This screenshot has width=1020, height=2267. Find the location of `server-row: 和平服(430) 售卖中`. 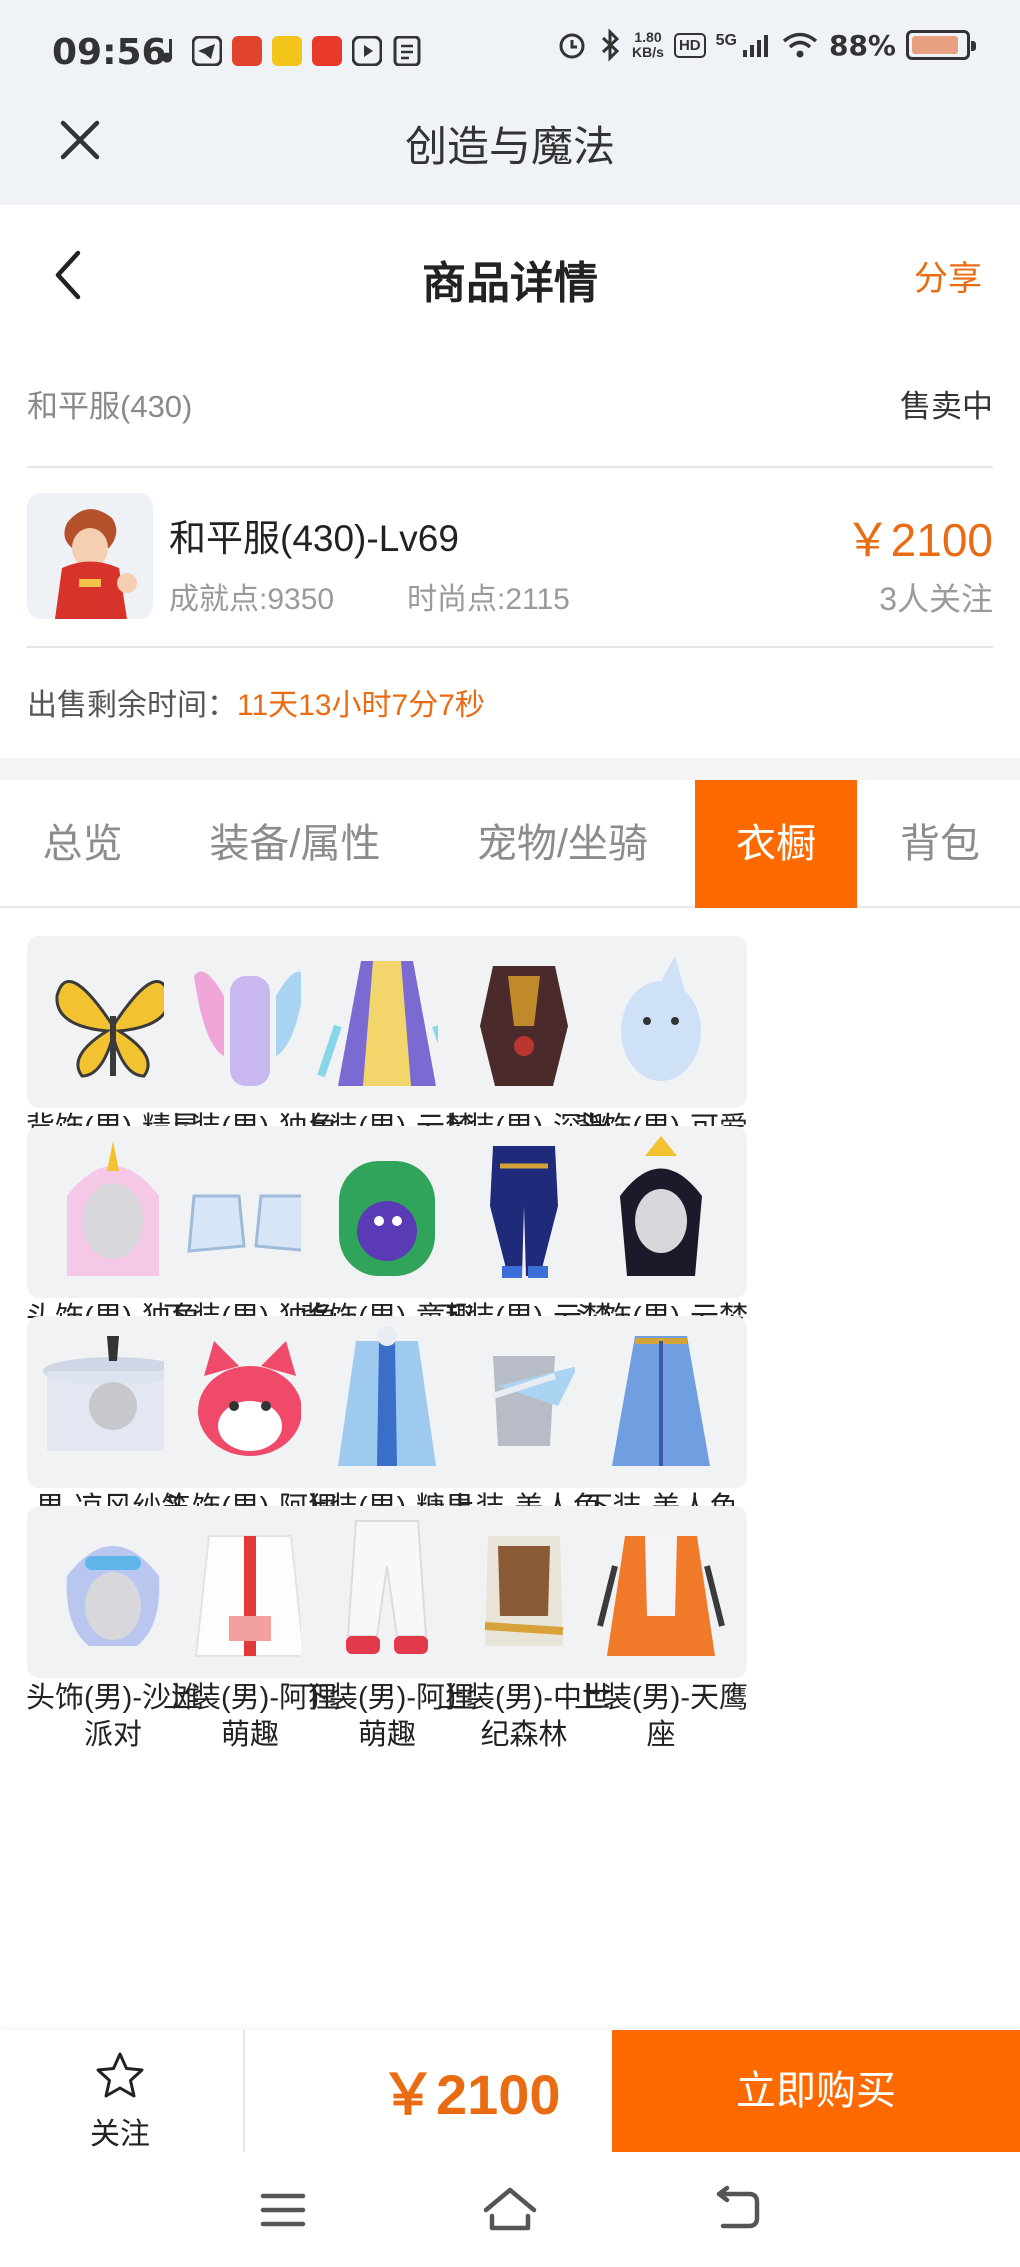

server-row: 和平服(430) 售卖中 is located at coordinates (510, 404).